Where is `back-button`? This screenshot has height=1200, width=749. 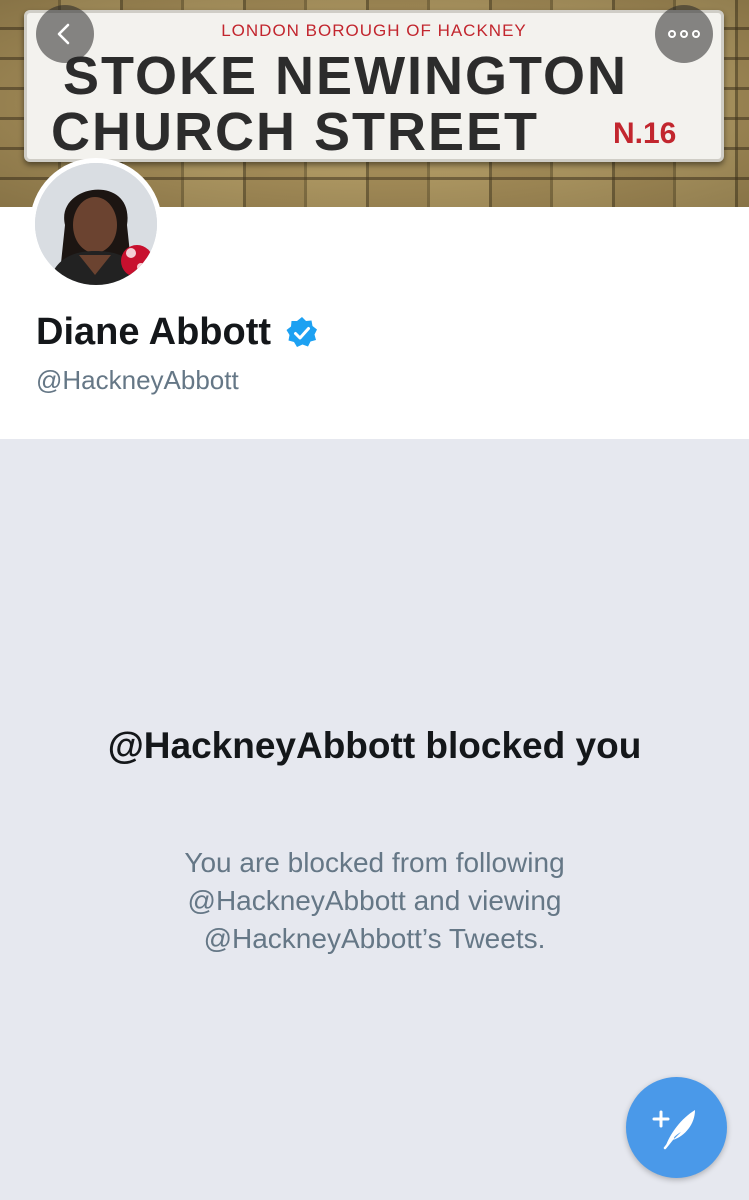
back-button is located at coordinates (65, 34).